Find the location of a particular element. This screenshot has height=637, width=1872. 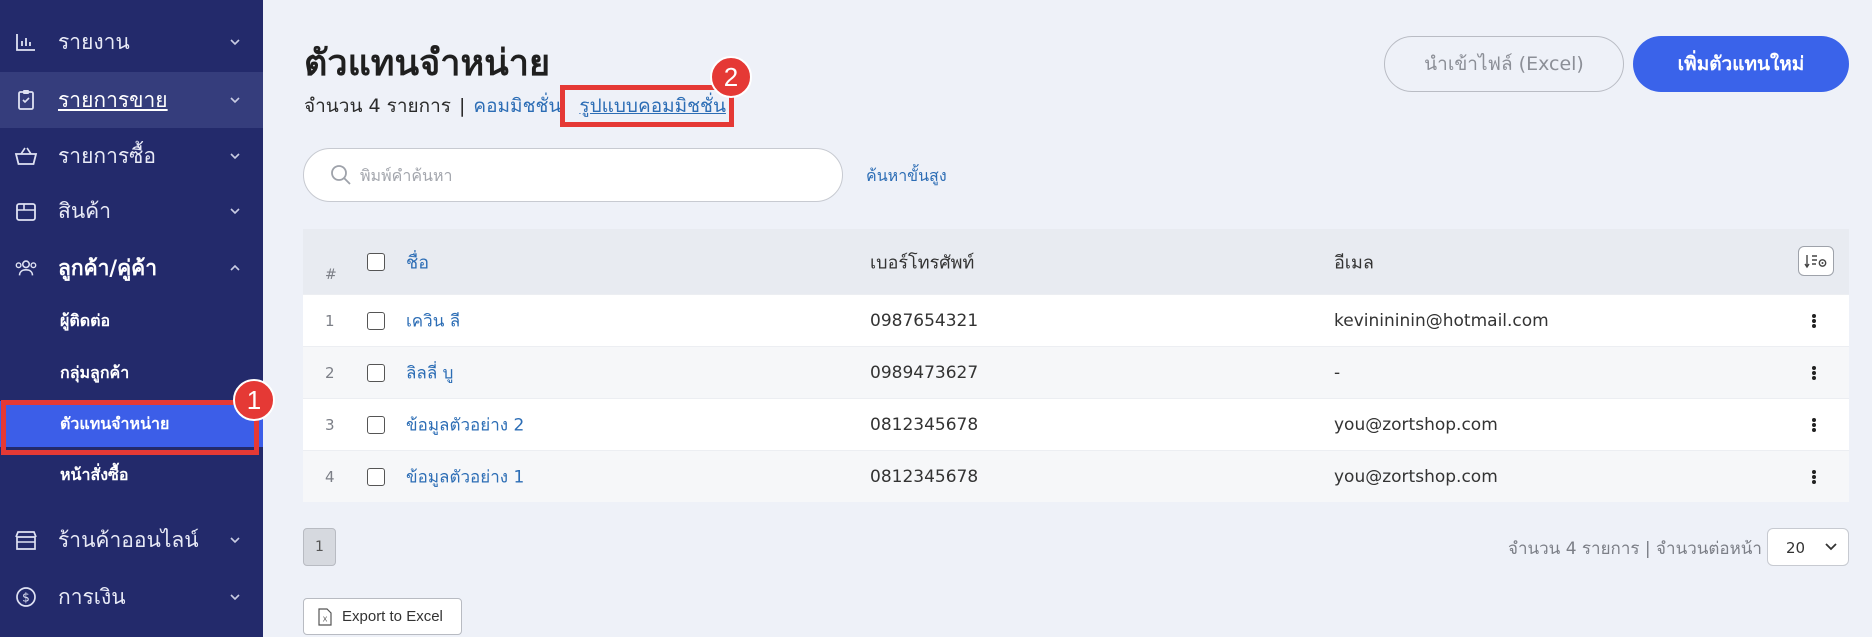

per-page-value: 20 is located at coordinates (1796, 548).